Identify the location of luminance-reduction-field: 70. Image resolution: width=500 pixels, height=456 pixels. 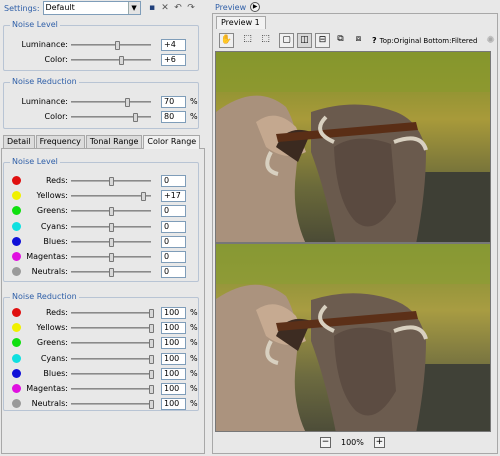
(173, 102).